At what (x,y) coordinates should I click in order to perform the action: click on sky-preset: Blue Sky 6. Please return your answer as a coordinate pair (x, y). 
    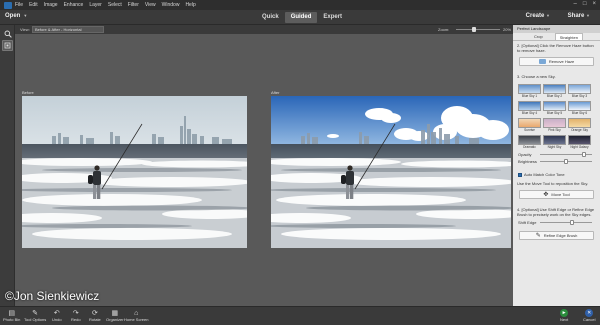
    Looking at the image, I should click on (579, 107).